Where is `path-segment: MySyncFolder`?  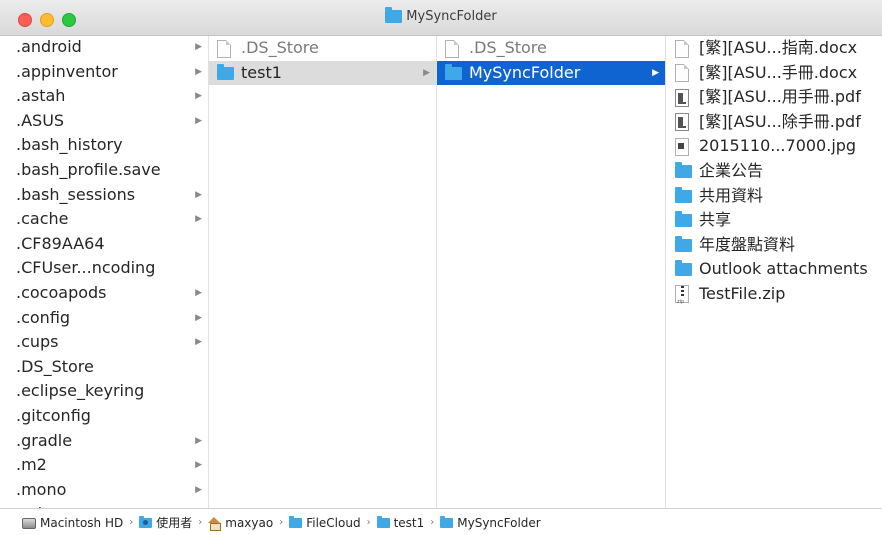 path-segment: MySyncFolder is located at coordinates (490, 522).